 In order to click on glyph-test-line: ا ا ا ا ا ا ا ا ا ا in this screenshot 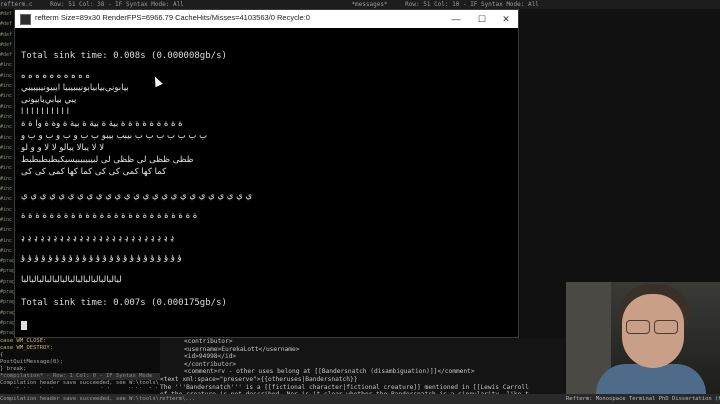, I will do `click(45, 112)`.